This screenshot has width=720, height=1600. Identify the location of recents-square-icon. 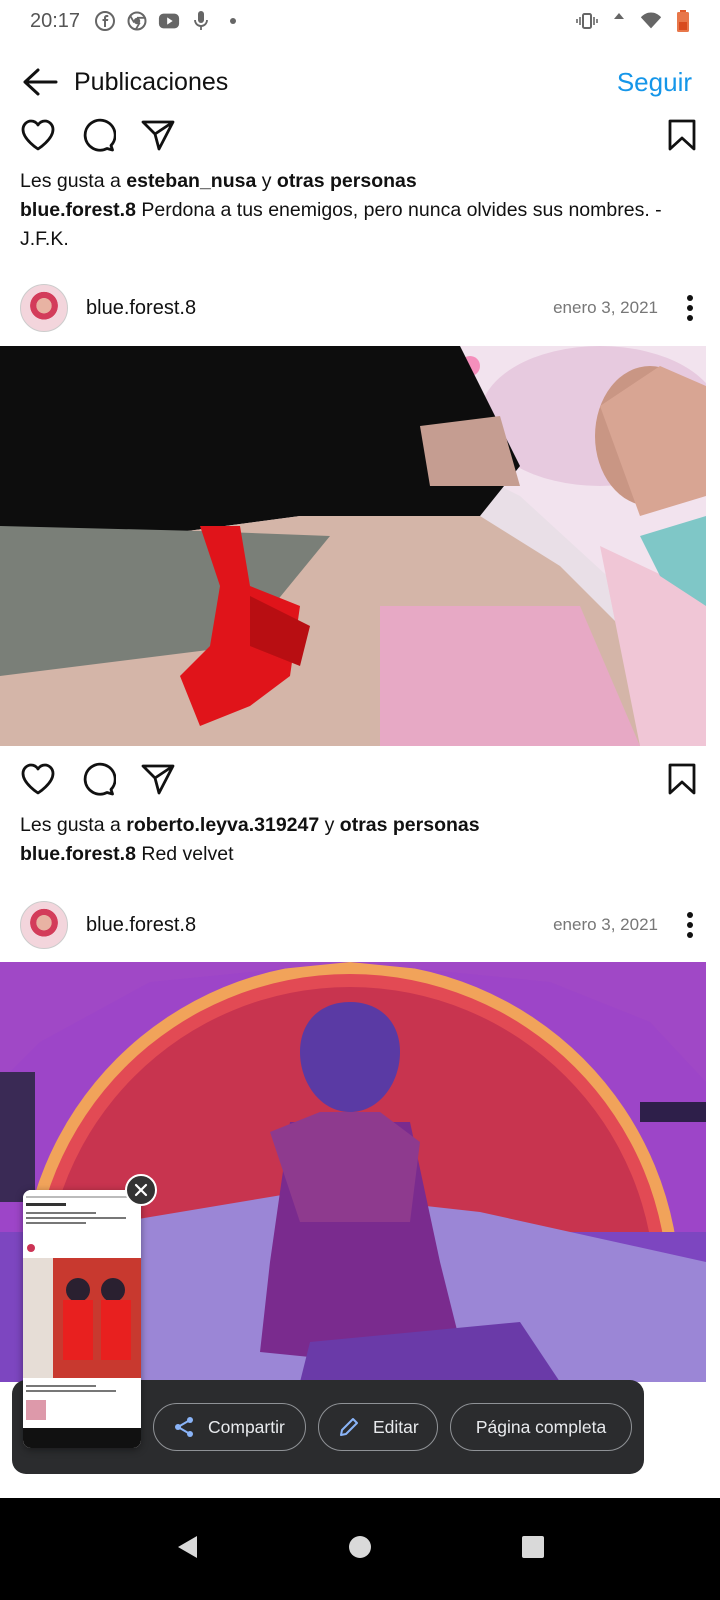
(533, 1546).